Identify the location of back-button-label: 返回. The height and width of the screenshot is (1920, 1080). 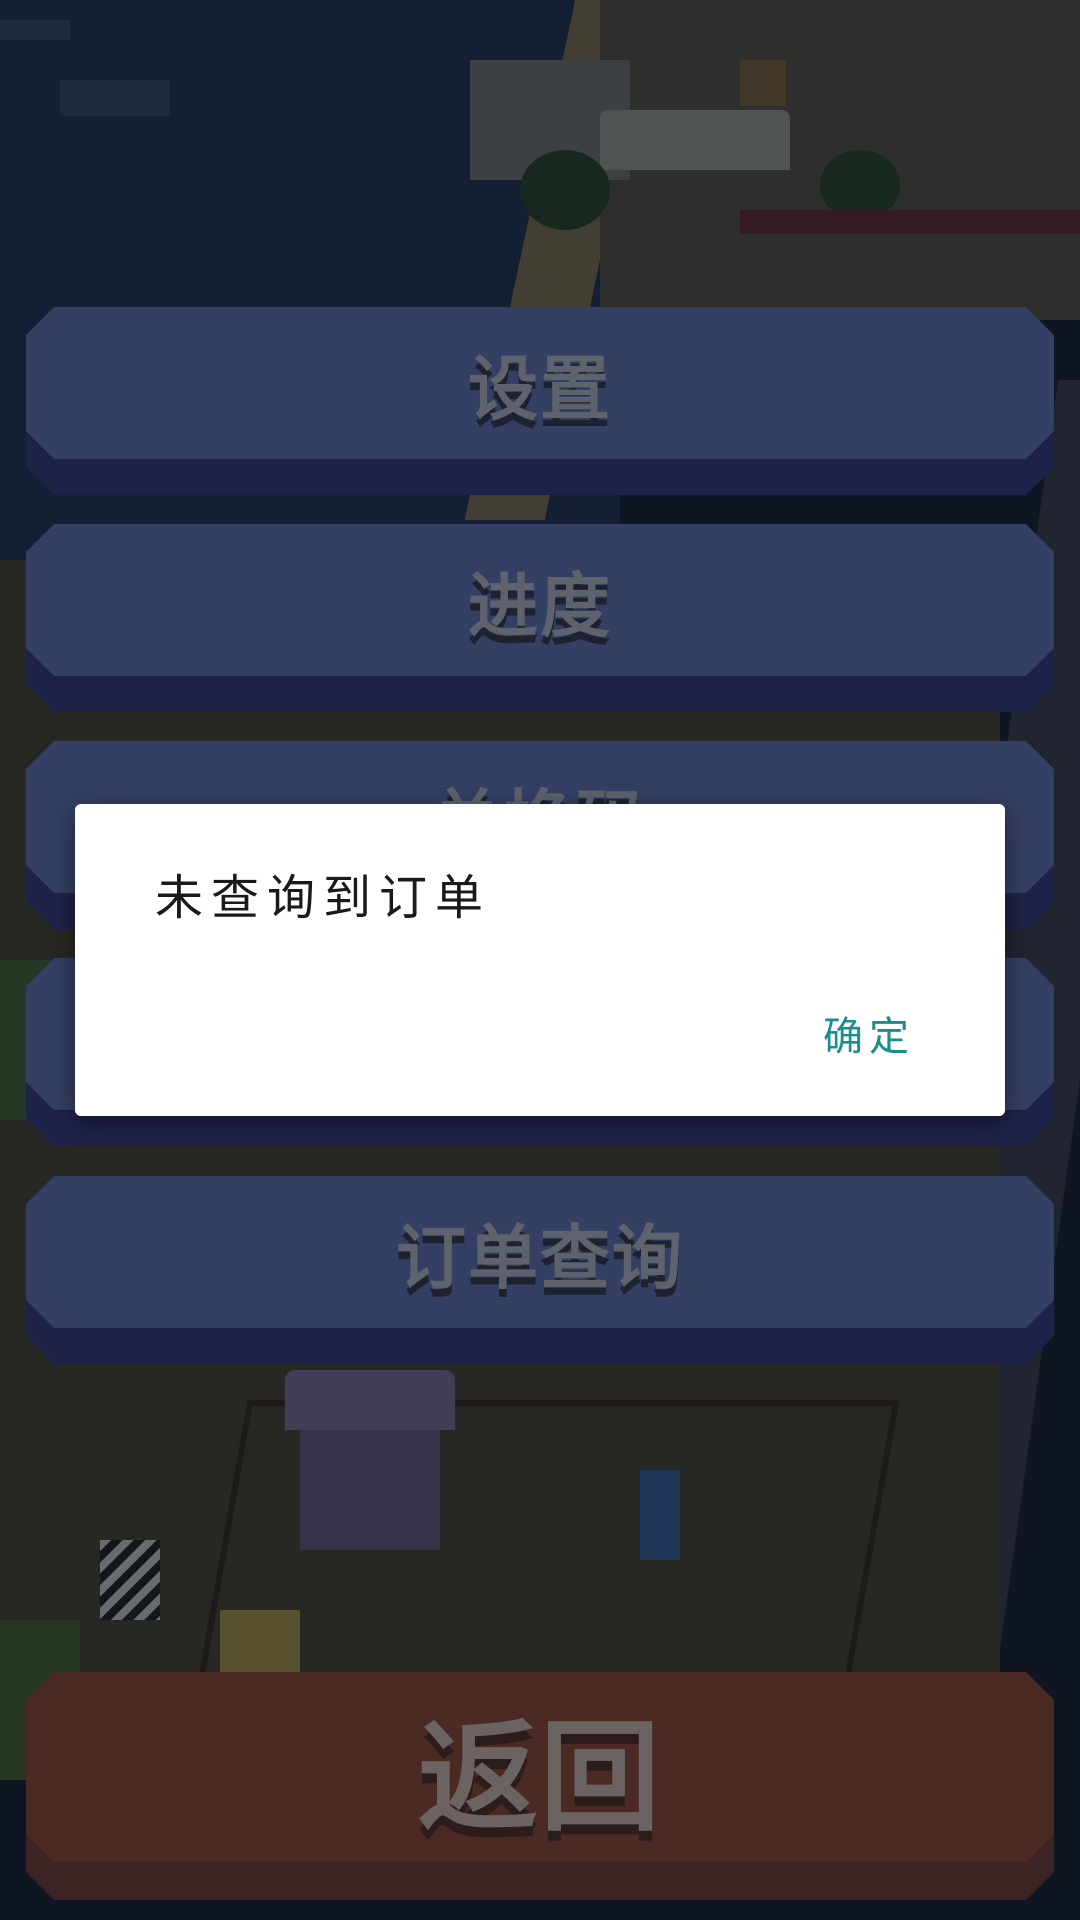
(540, 1778).